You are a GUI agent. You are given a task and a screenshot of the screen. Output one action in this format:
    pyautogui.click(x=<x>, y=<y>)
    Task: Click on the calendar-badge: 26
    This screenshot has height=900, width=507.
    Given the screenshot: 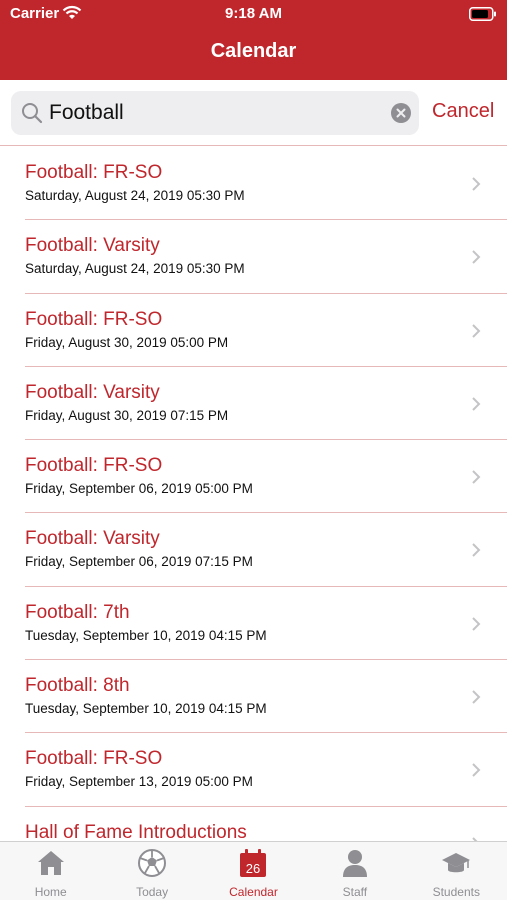 What is the action you would take?
    pyautogui.click(x=253, y=868)
    